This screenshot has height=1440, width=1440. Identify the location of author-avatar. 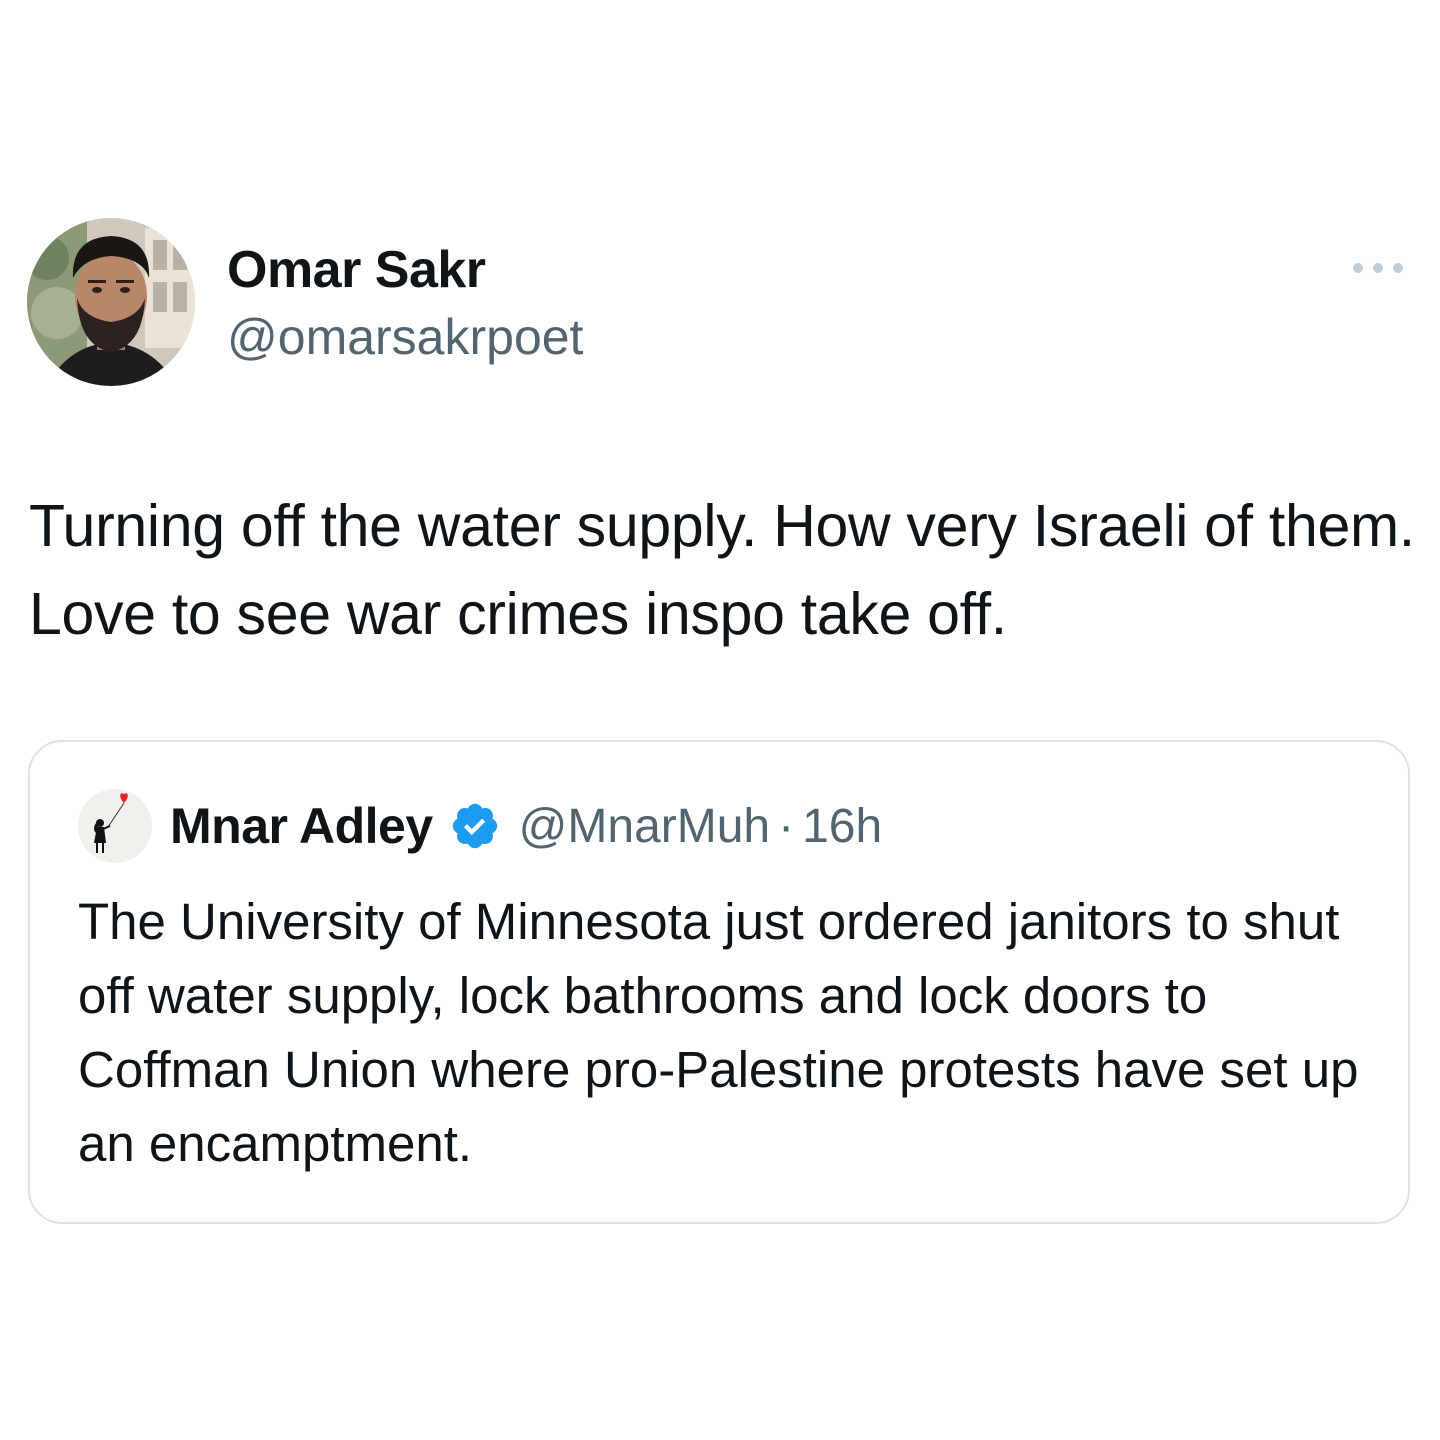
(111, 302).